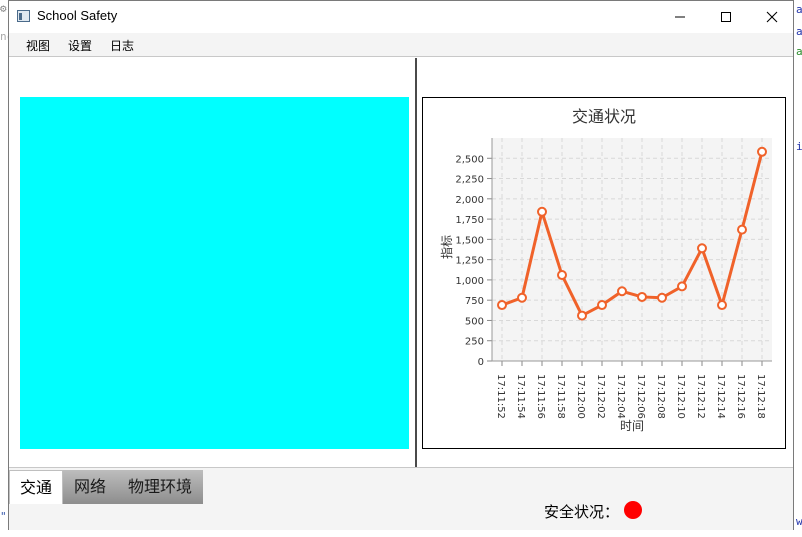  Describe the element at coordinates (160, 487) in the screenshot. I see `tab-physical-environment: 物理环境` at that location.